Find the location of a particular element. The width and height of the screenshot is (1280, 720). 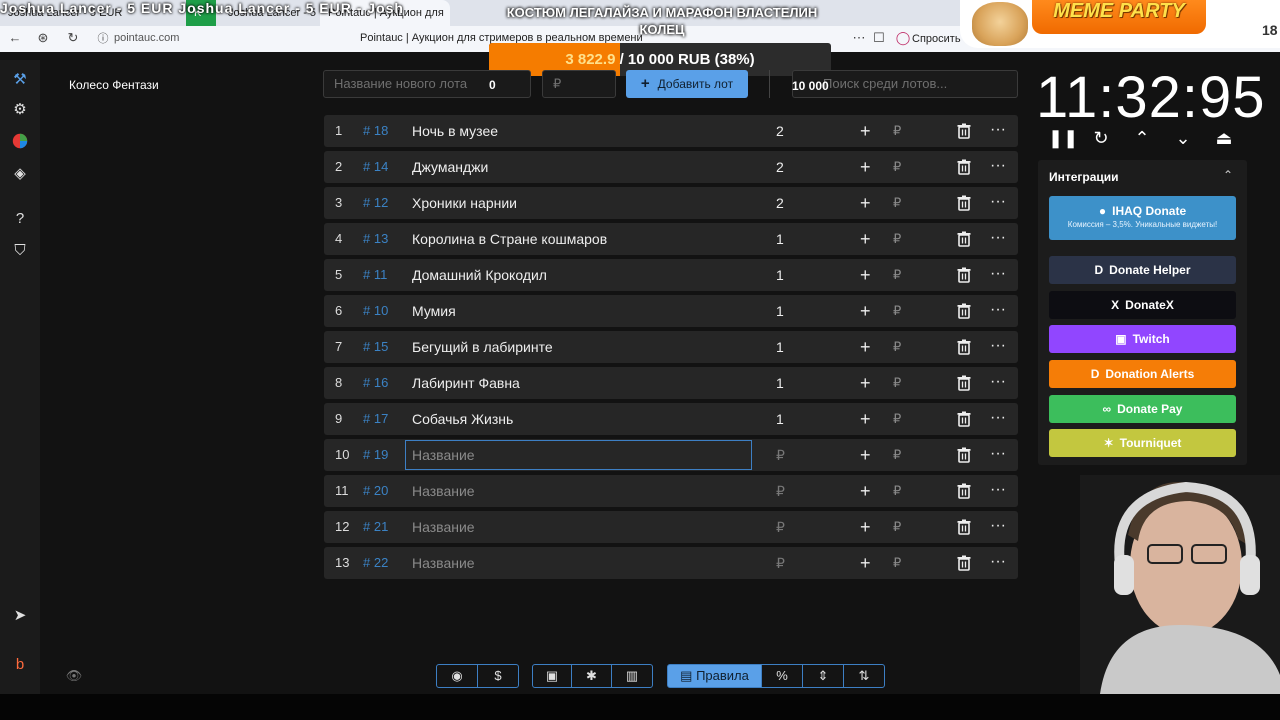

integration-twitch-button: ▣ Twitch is located at coordinates (1142, 339).